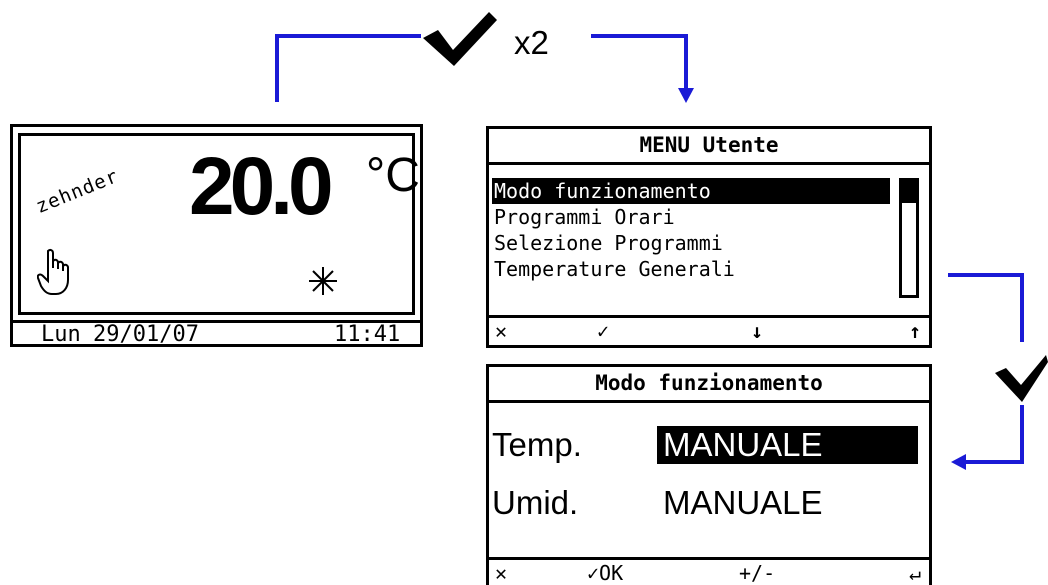 The image size is (1048, 585). What do you see at coordinates (787, 445) in the screenshot?
I see `temp-mode-value: MANUALE` at bounding box center [787, 445].